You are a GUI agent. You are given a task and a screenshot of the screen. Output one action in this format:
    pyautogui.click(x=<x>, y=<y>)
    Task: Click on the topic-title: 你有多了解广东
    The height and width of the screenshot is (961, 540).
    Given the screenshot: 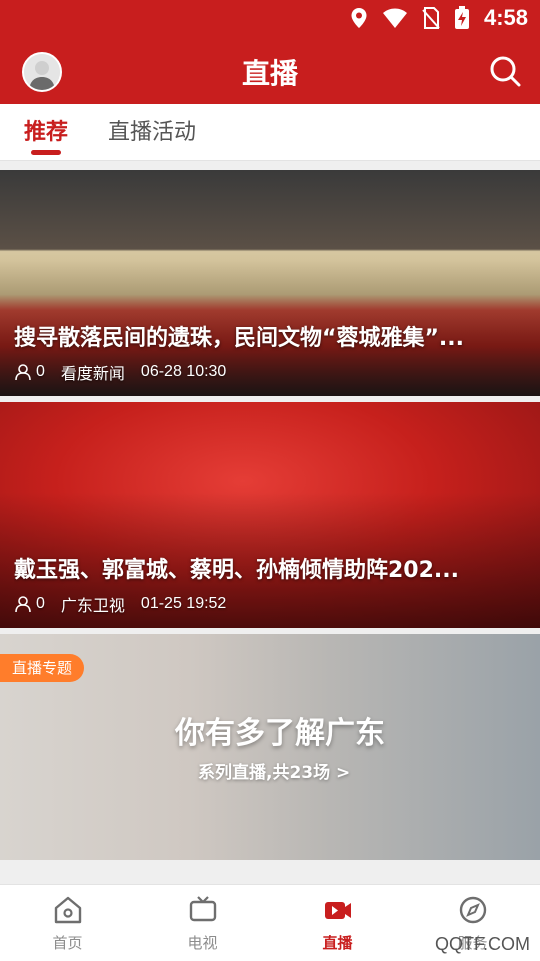 What is the action you would take?
    pyautogui.click(x=280, y=733)
    